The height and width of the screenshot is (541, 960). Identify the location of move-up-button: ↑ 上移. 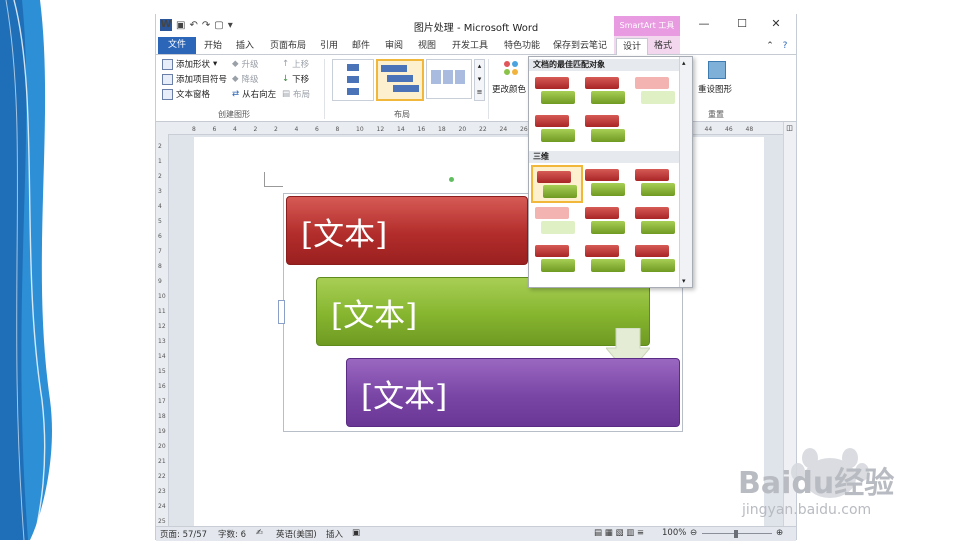
(295, 64).